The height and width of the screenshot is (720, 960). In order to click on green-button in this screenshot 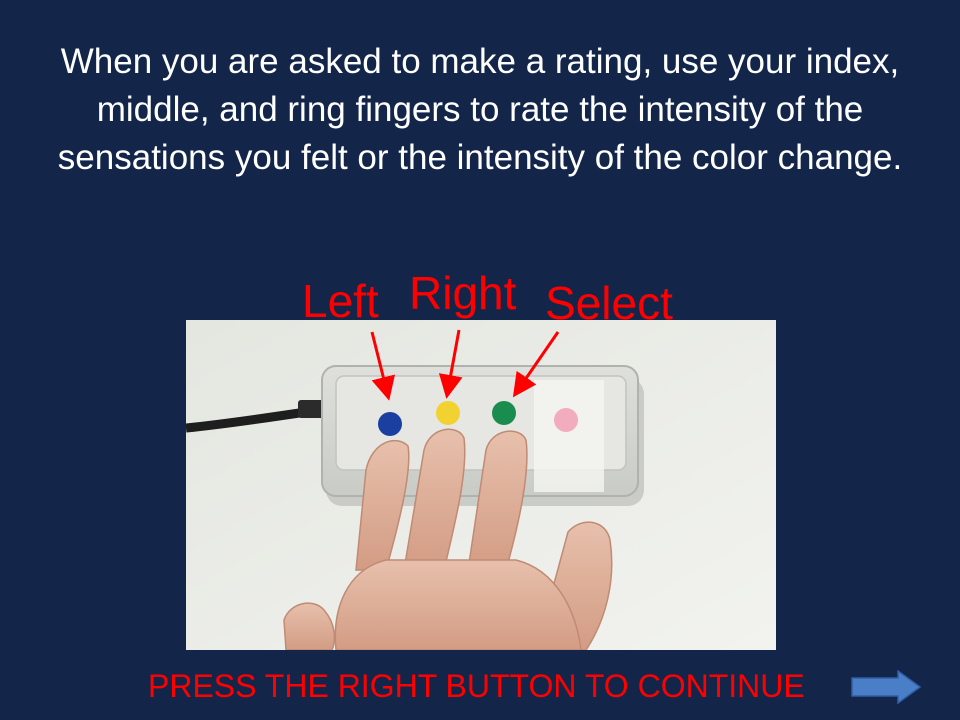, I will do `click(504, 413)`.